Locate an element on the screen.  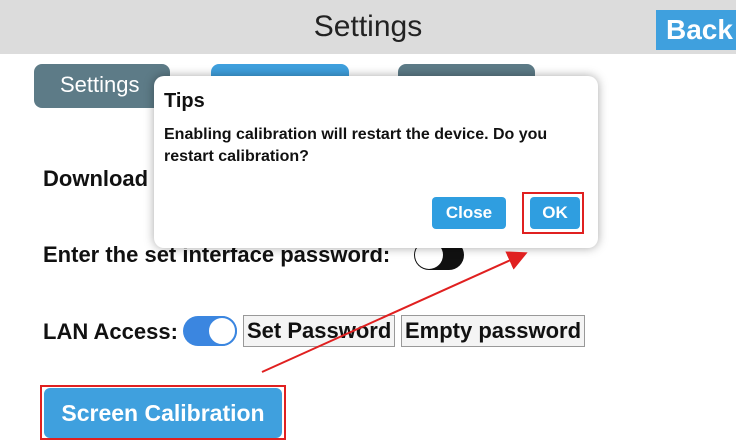
annotation-arrow-layer is located at coordinates (394, 312).